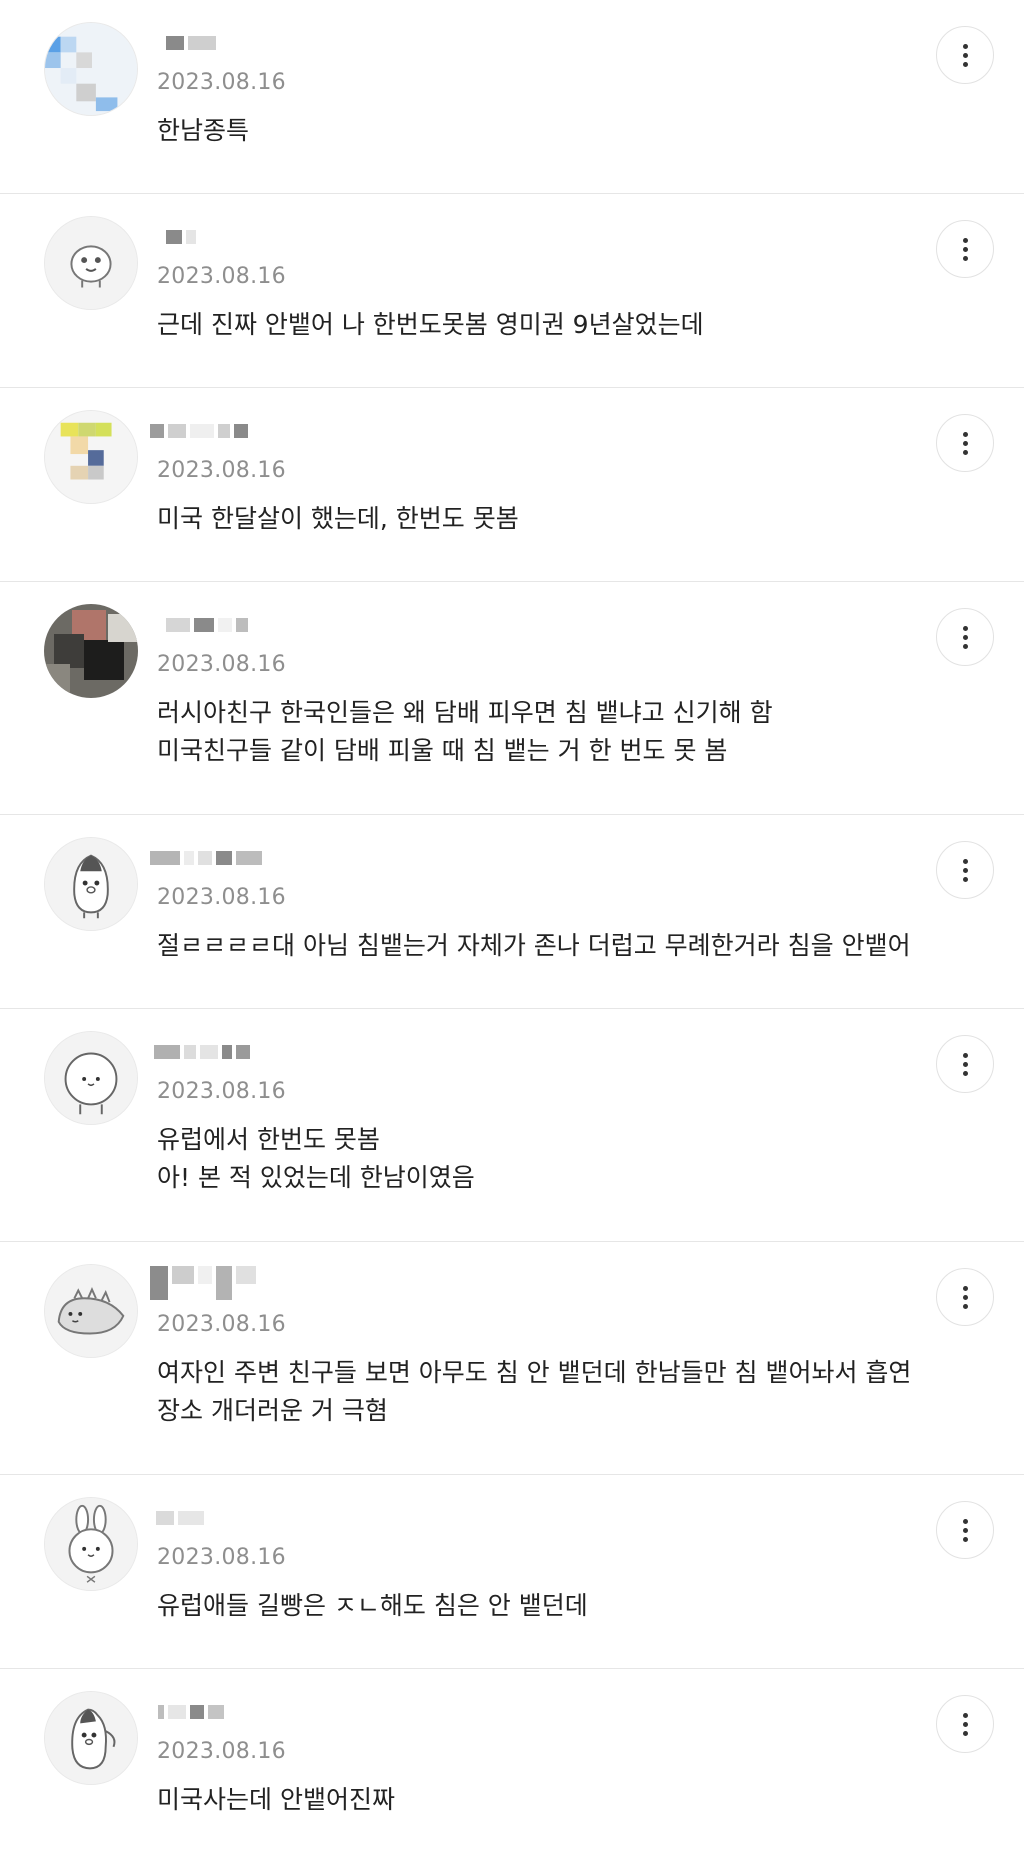  Describe the element at coordinates (372, 1605) in the screenshot. I see `comment-text: 유럽애들 길빵은 ㅈㄴ해도 침은 안 뱉던데` at that location.